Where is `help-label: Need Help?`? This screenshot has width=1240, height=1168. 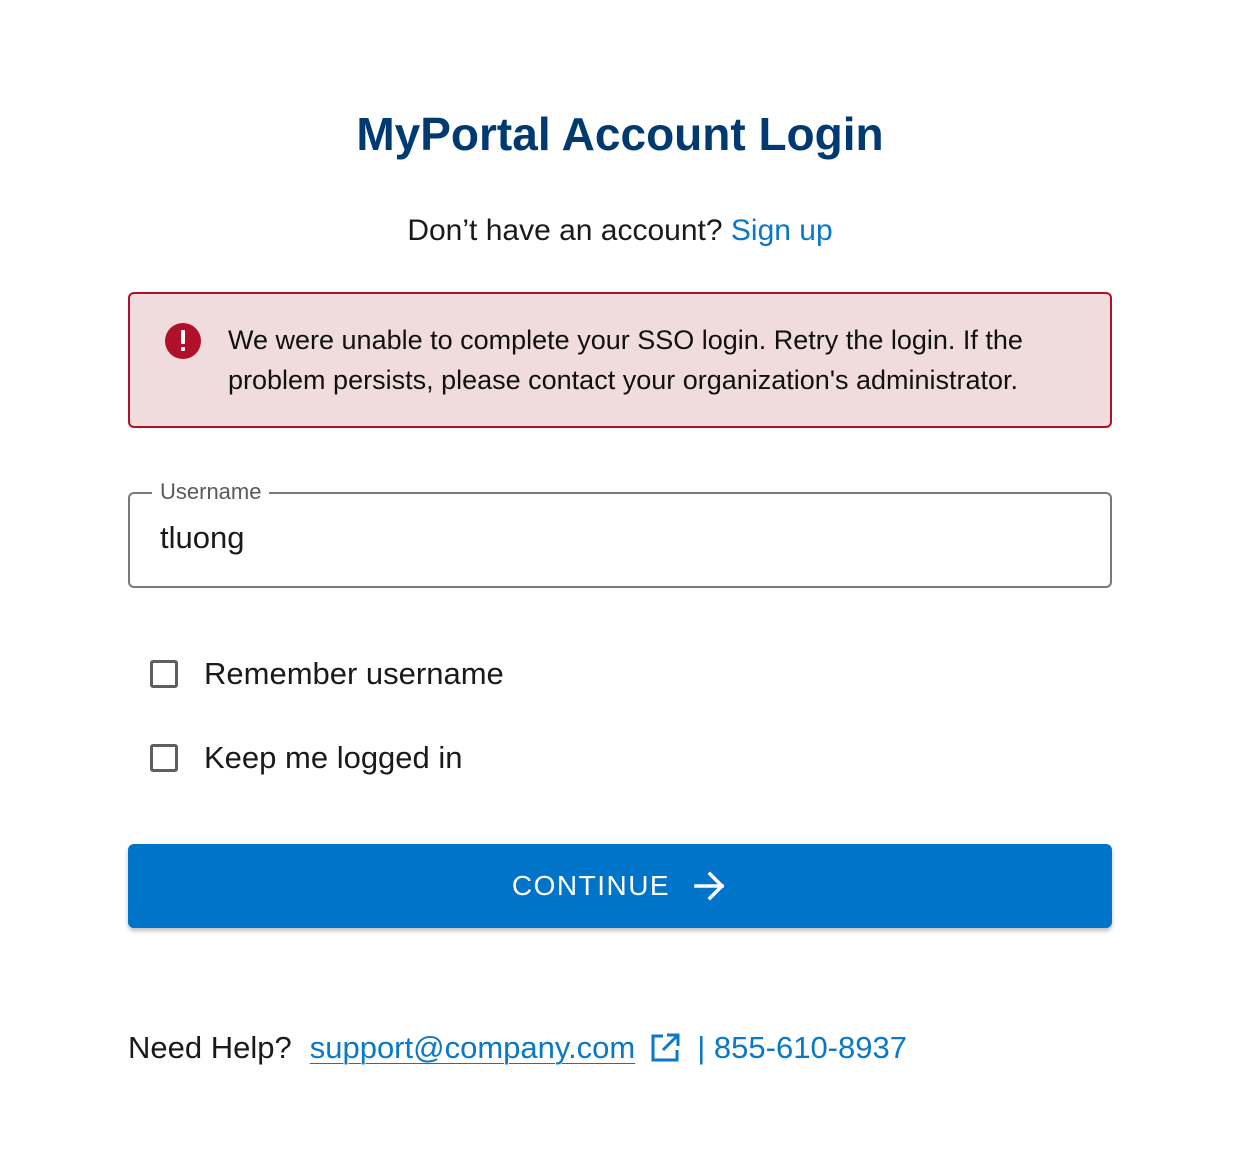
help-label: Need Help? is located at coordinates (210, 1047).